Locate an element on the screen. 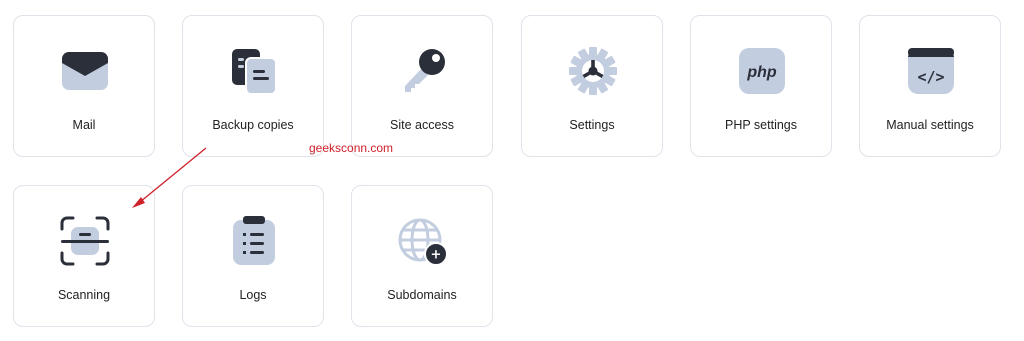 The width and height of the screenshot is (1024, 341). plus-badge-text: + is located at coordinates (436, 255).